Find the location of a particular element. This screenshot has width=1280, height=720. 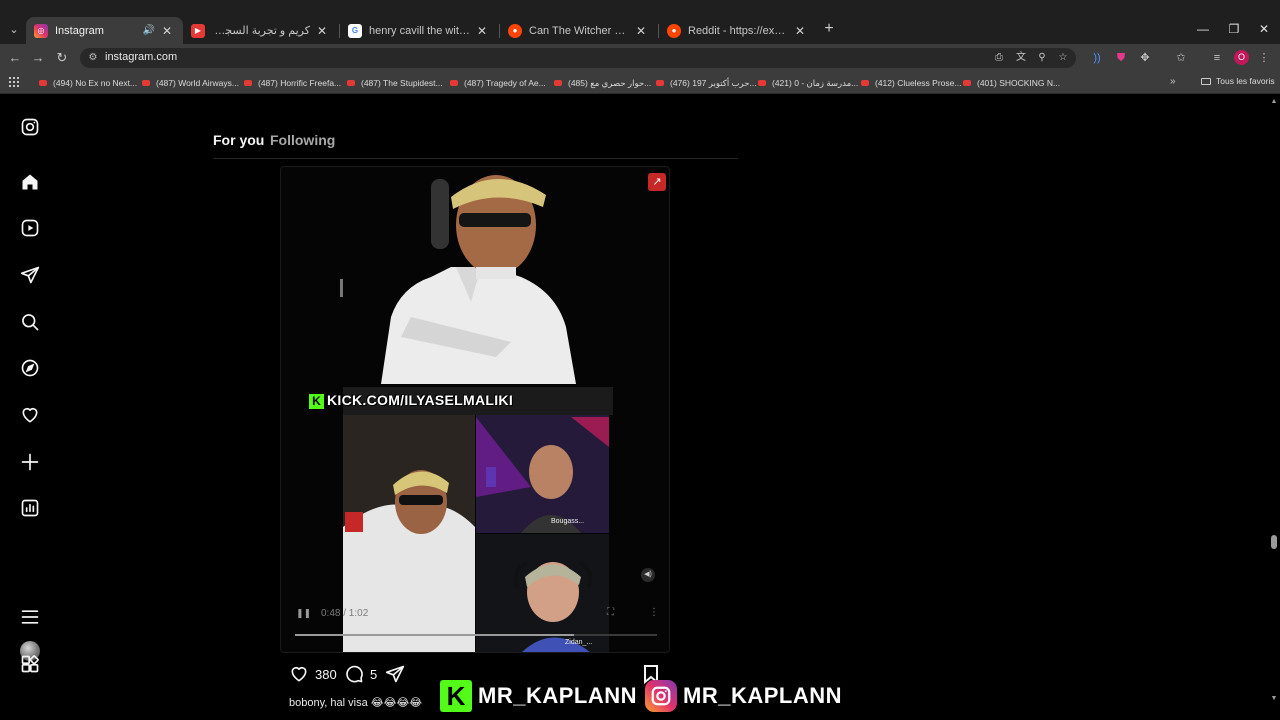

scroll-down-icon: ▼ is located at coordinates (1274, 699).